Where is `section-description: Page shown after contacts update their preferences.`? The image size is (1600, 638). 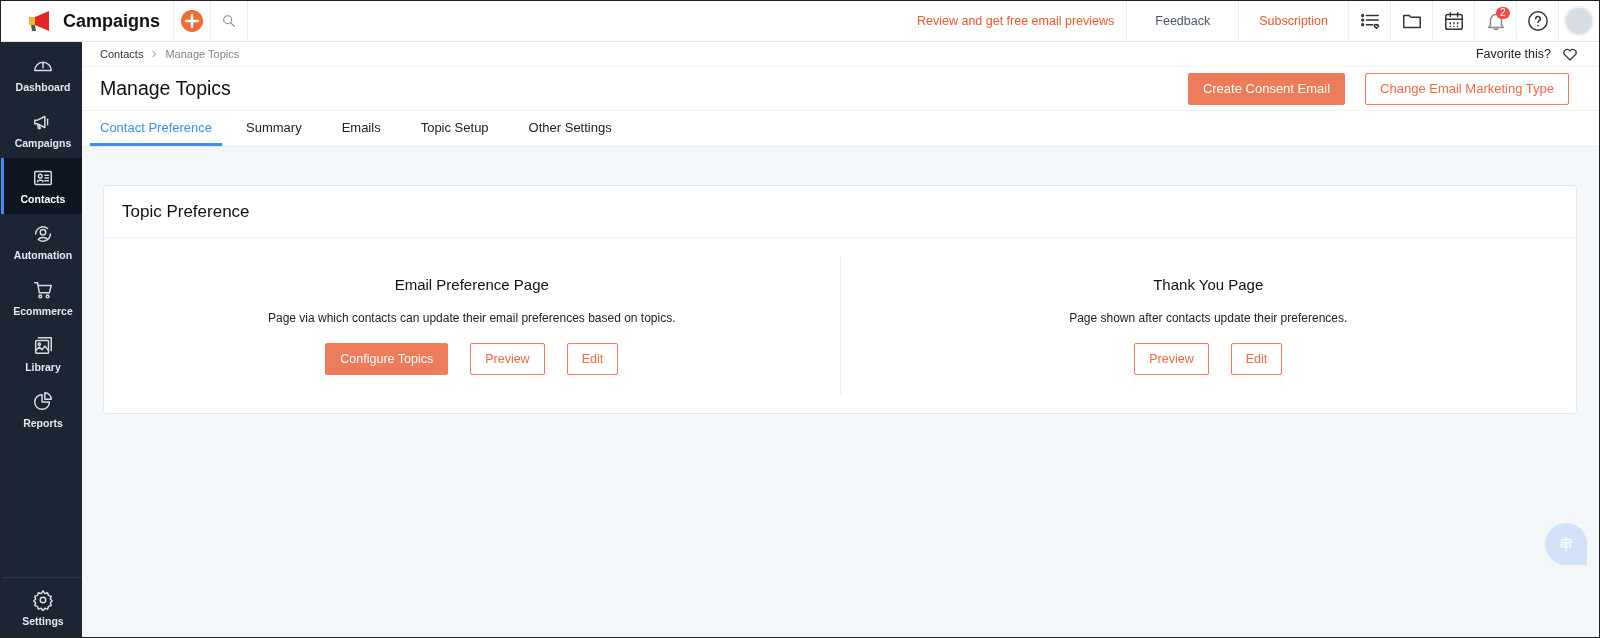
section-description: Page shown after contacts update their preferences. is located at coordinates (1208, 318).